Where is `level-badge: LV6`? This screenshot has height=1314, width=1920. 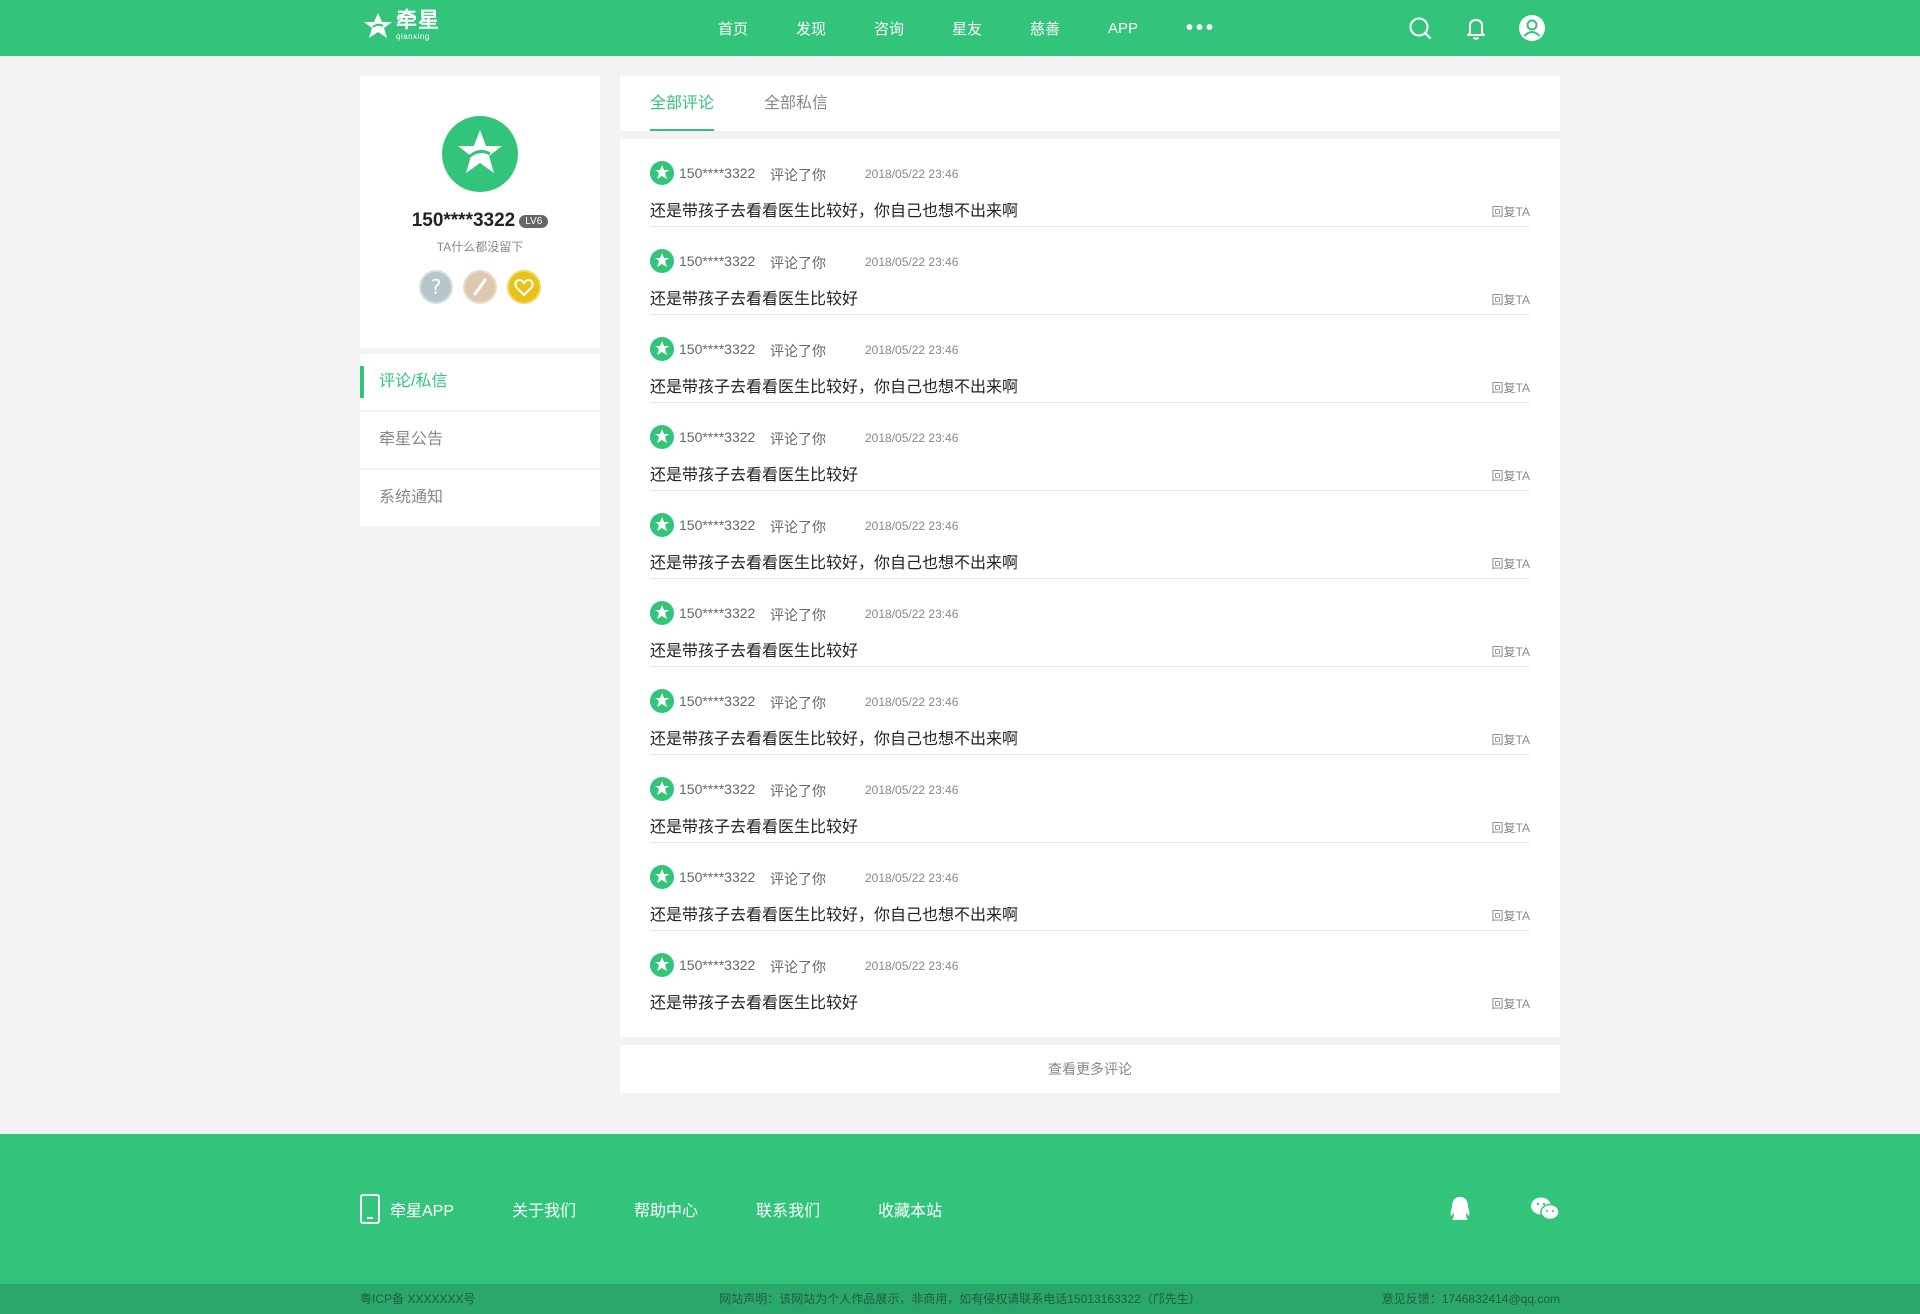
level-badge: LV6 is located at coordinates (534, 221).